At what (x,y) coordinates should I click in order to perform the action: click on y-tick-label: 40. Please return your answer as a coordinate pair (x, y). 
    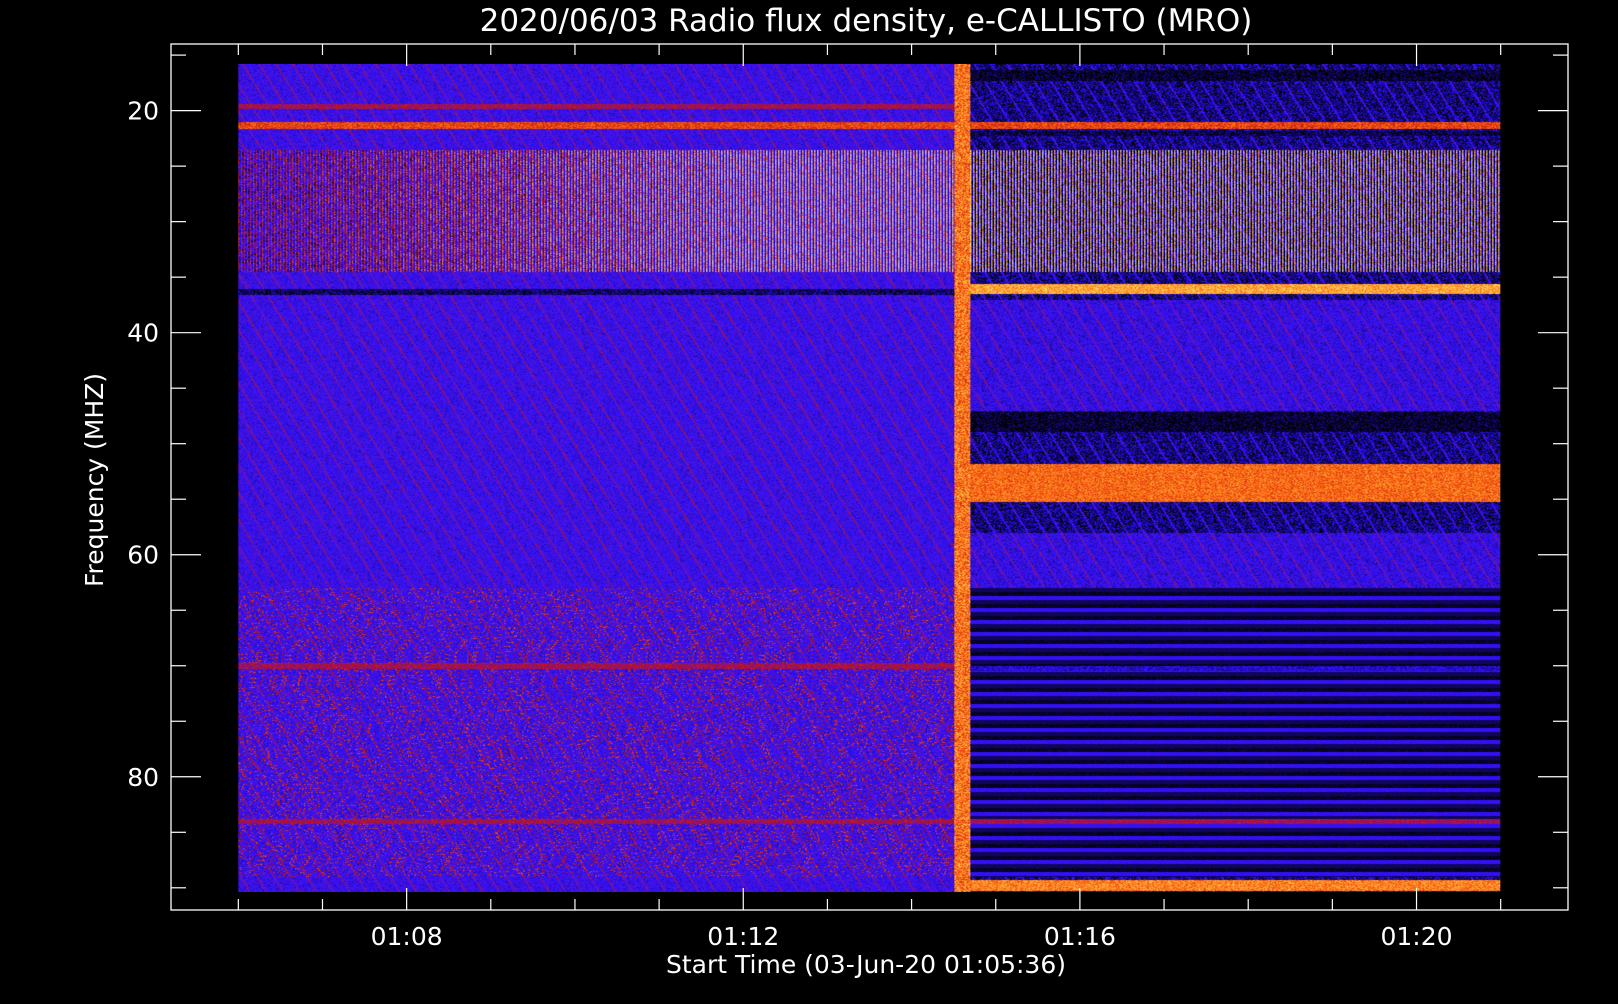
    Looking at the image, I should click on (143, 333).